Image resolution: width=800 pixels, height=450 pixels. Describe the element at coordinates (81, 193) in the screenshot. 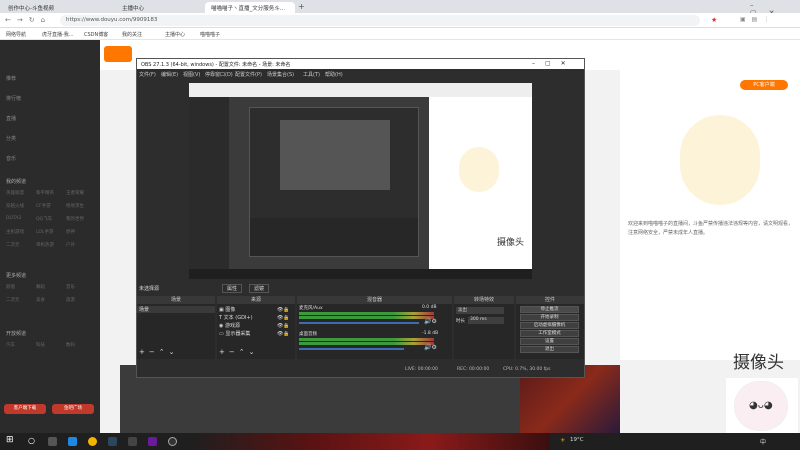

I see `channel-link: 王者荣耀` at that location.